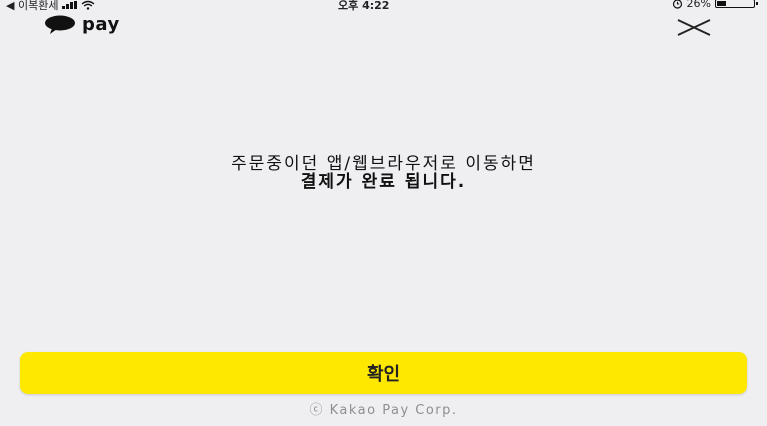 Image resolution: width=767 pixels, height=426 pixels. Describe the element at coordinates (101, 24) in the screenshot. I see `brand-text: pay` at that location.